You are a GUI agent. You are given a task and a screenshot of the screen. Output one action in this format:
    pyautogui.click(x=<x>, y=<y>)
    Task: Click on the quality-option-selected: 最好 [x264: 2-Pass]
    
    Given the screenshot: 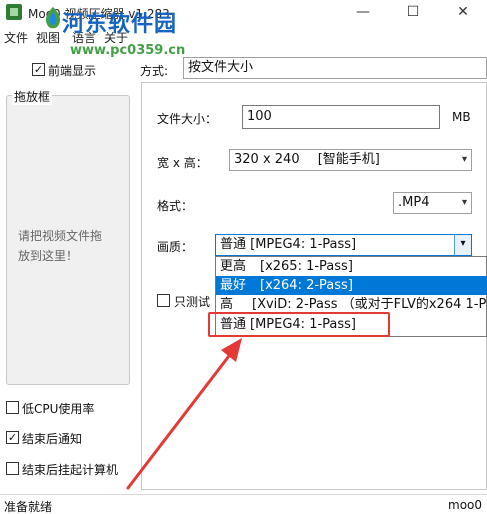 What is the action you would take?
    pyautogui.click(x=351, y=285)
    